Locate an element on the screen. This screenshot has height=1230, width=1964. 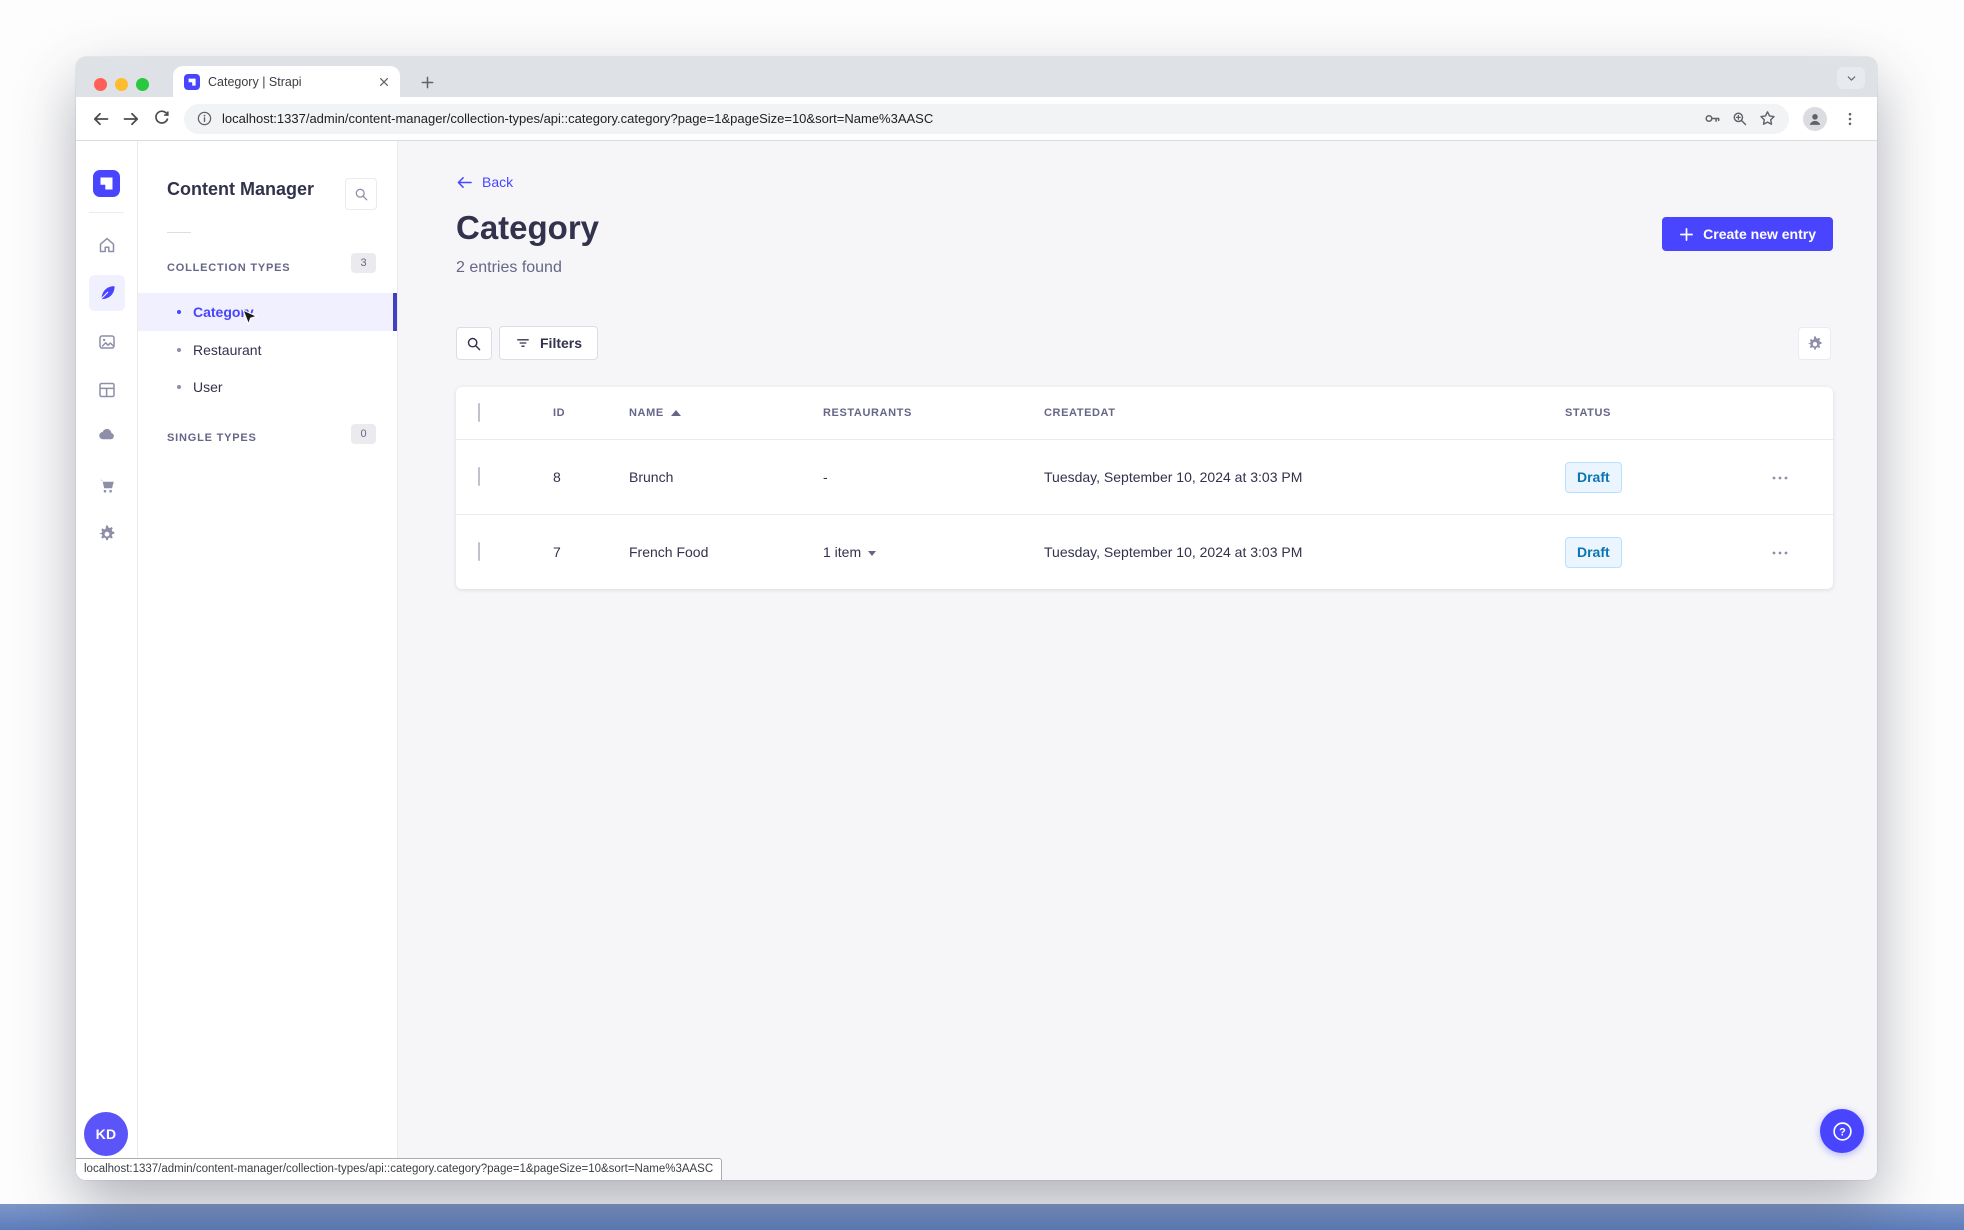
sidebar-divider is located at coordinates (179, 232).